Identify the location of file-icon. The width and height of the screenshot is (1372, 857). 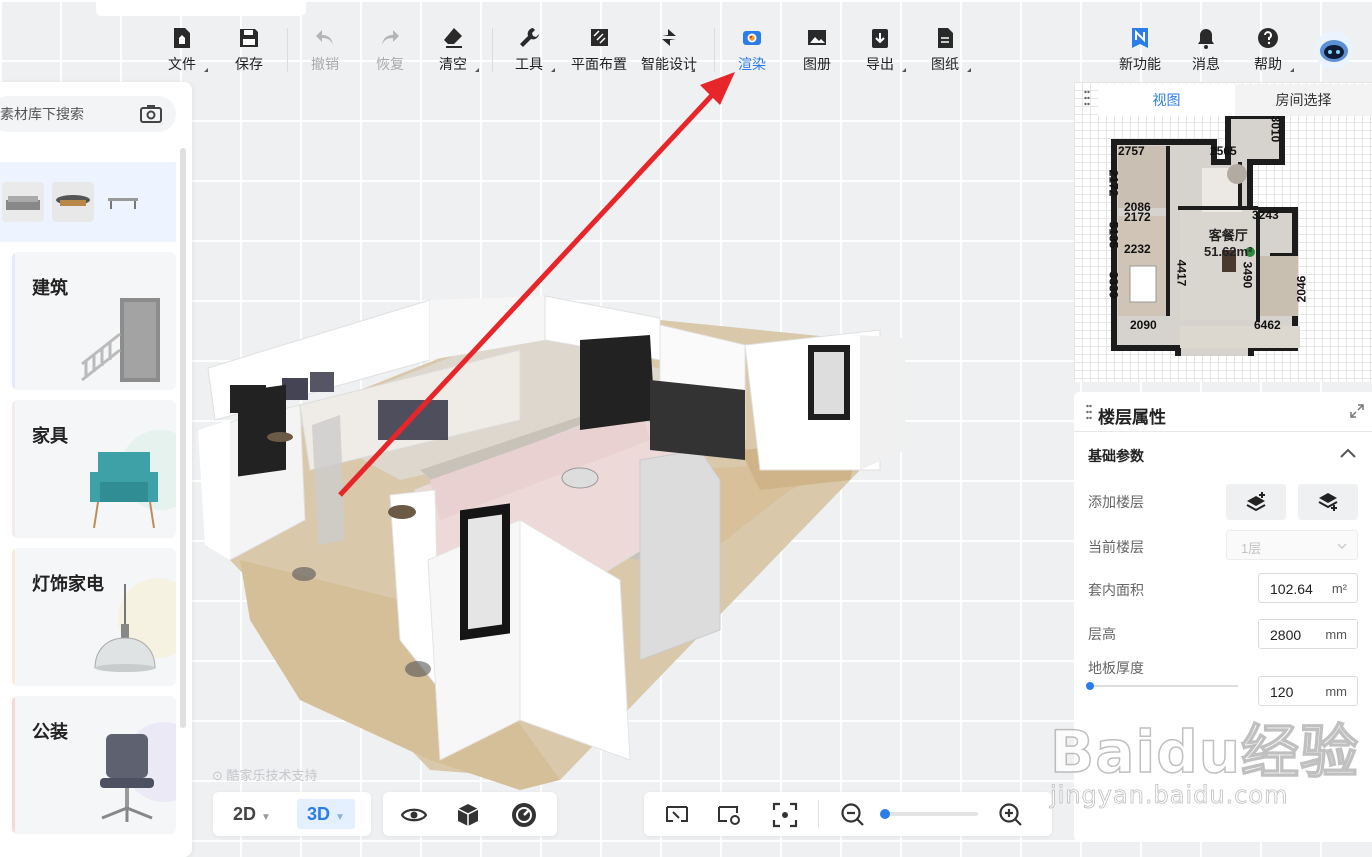
(182, 38).